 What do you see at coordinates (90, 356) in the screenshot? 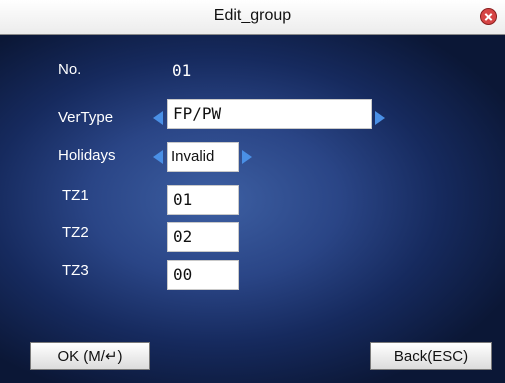
I see `ok-button: OK (M/↵)` at bounding box center [90, 356].